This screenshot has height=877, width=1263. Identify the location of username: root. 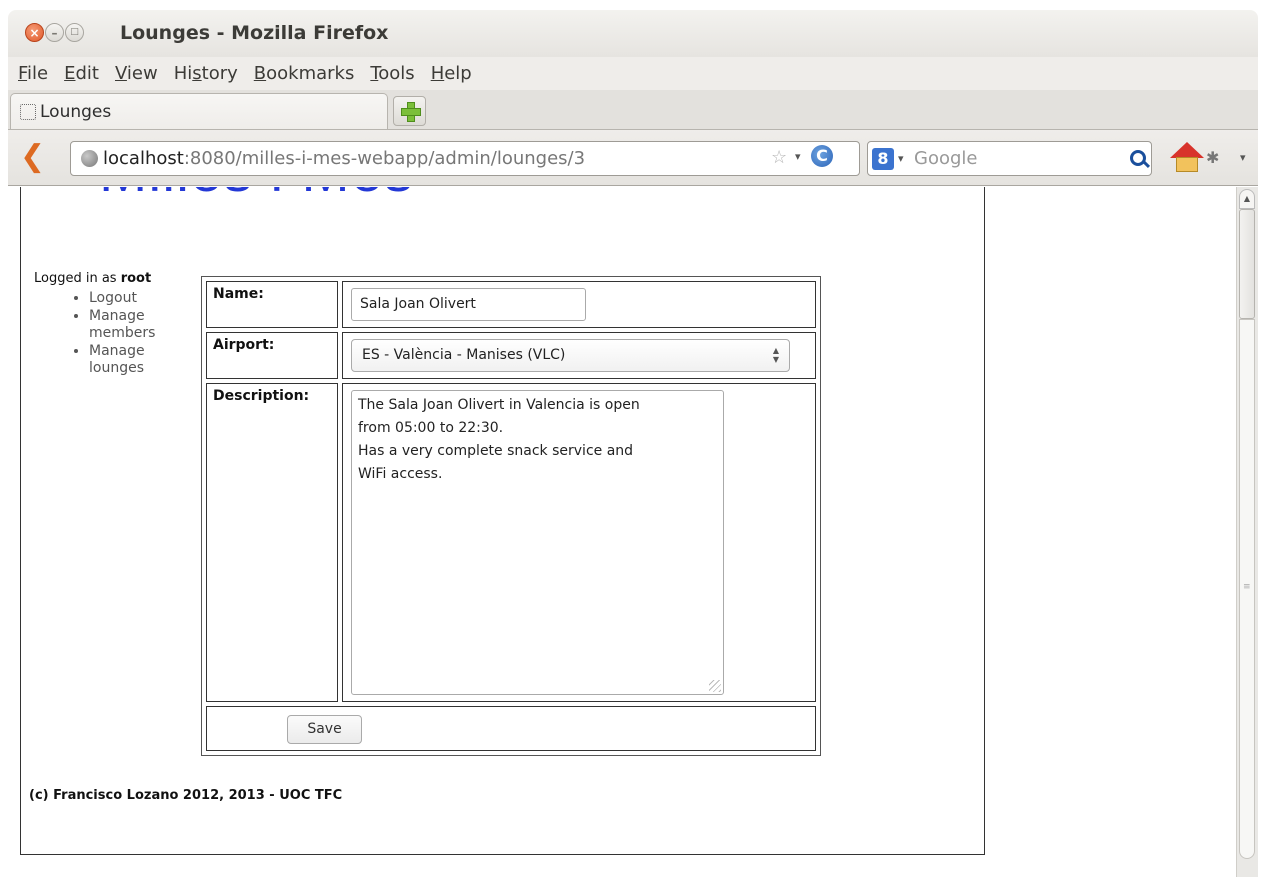
(136, 278).